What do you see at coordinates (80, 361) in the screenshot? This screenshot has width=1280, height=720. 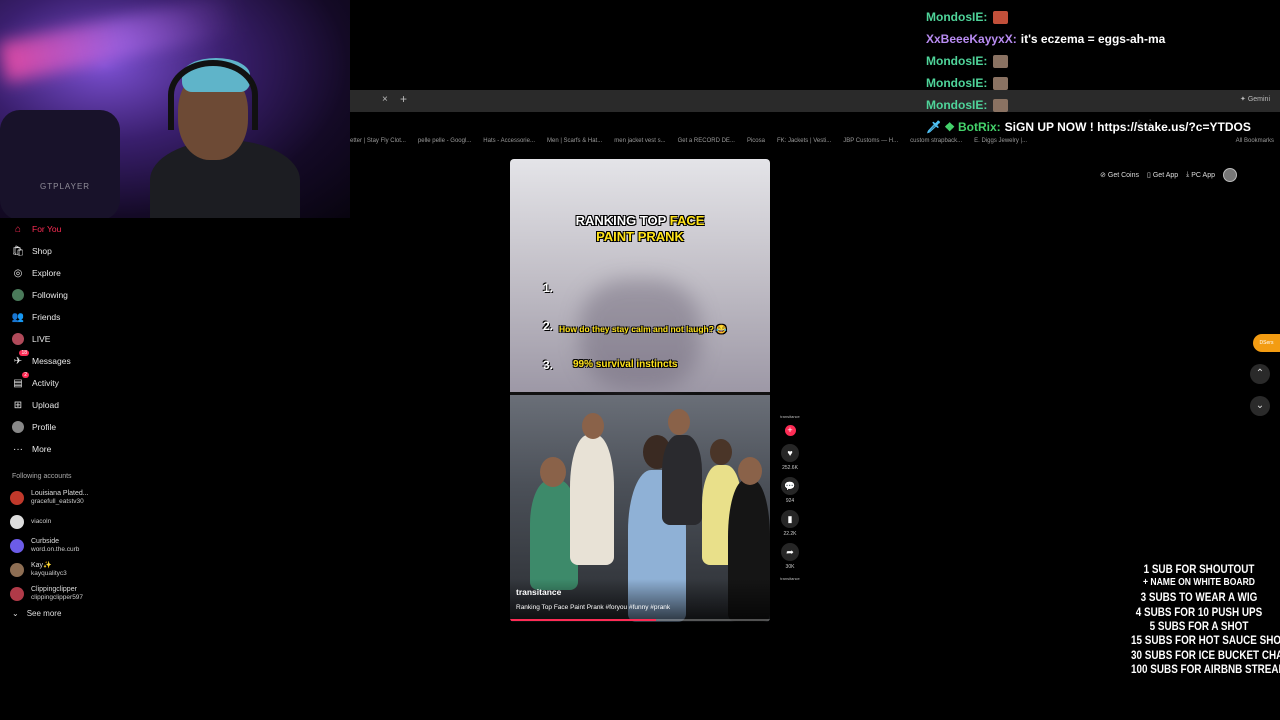 I see `sidebar-item-messages: ✈ 18 Messages` at bounding box center [80, 361].